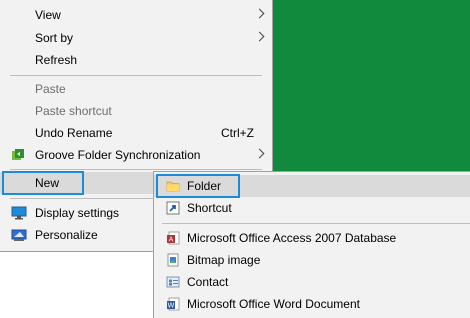 This screenshot has height=318, width=470. Describe the element at coordinates (173, 282) in the screenshot. I see `contact-icon` at that location.